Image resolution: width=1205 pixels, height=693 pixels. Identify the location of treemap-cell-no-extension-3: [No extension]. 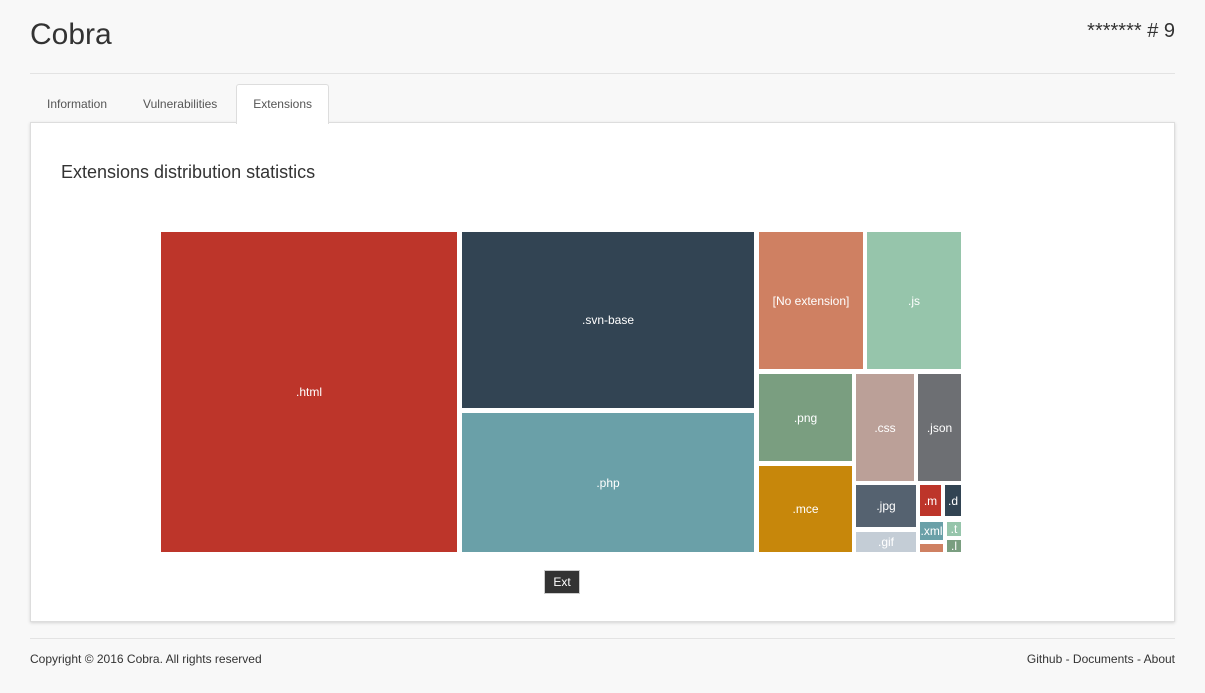
(811, 300).